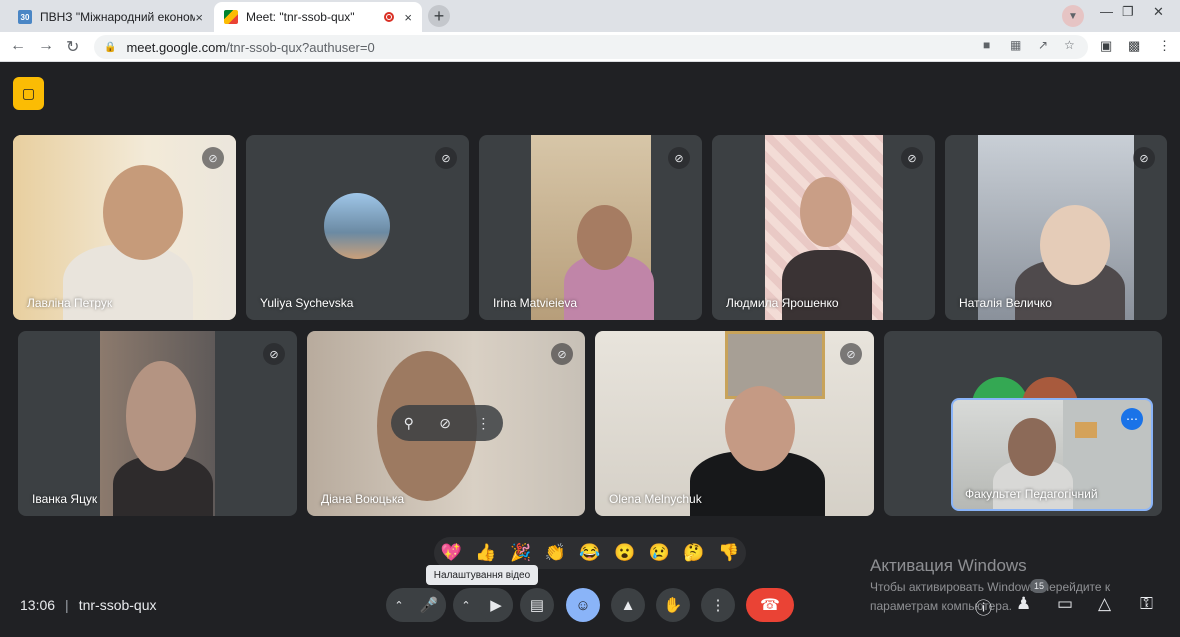 The width and height of the screenshot is (1180, 637). What do you see at coordinates (300, 17) in the screenshot?
I see `tab-title: Meet: "tnr-ssob-qux"` at bounding box center [300, 17].